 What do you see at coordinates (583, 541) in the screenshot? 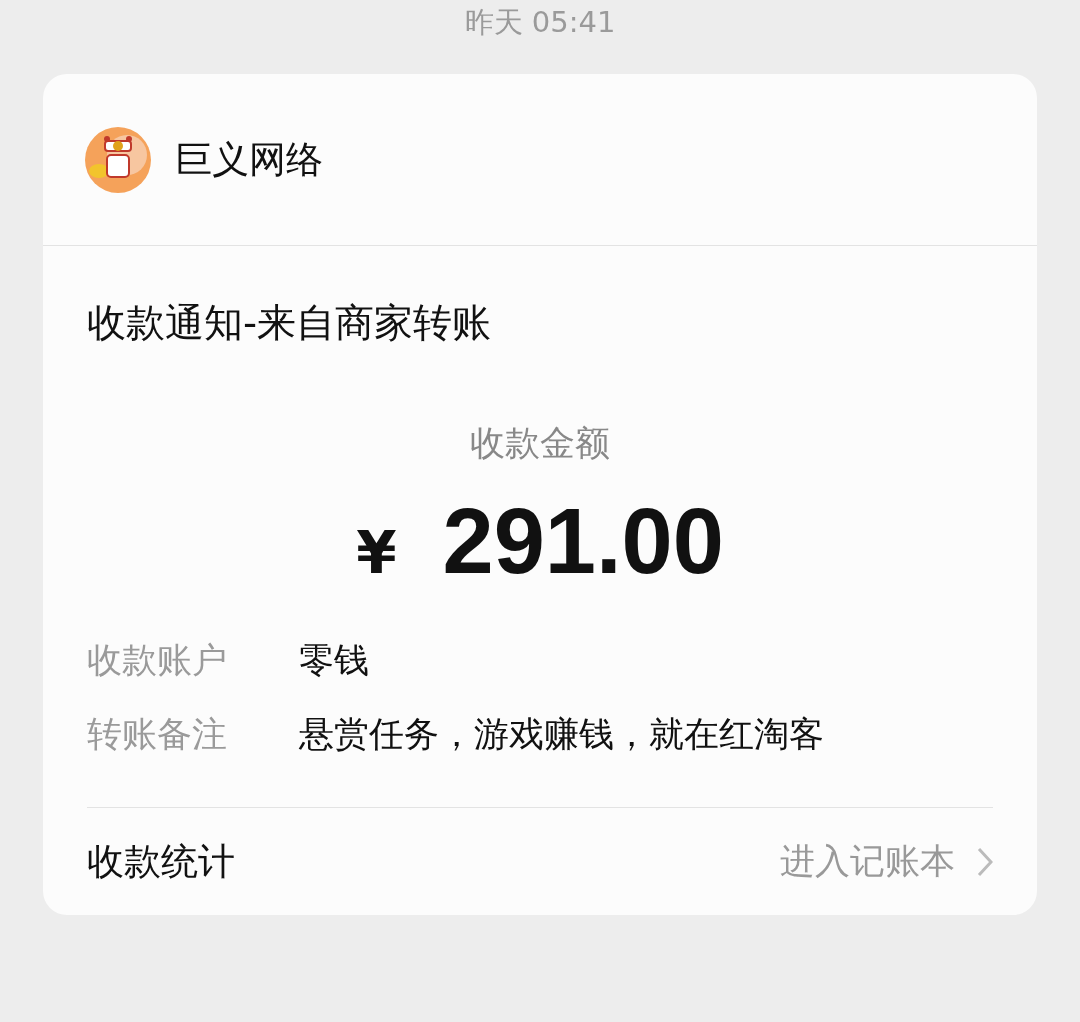
I see `payment-amount: 291.00` at bounding box center [583, 541].